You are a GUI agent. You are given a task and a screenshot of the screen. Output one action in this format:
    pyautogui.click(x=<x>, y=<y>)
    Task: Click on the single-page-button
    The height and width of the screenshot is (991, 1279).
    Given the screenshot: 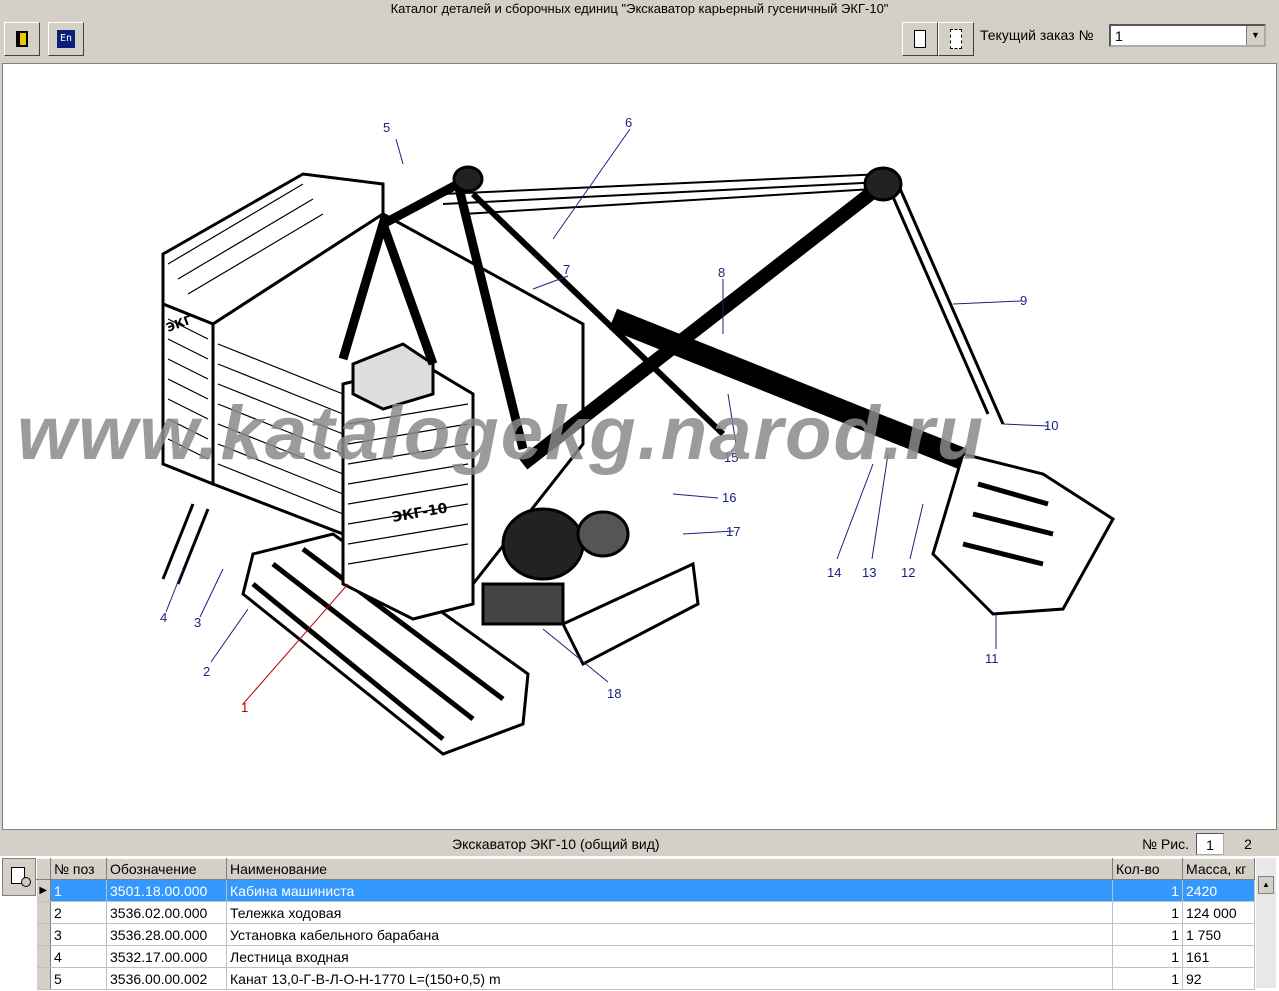 What is the action you would take?
    pyautogui.click(x=920, y=39)
    